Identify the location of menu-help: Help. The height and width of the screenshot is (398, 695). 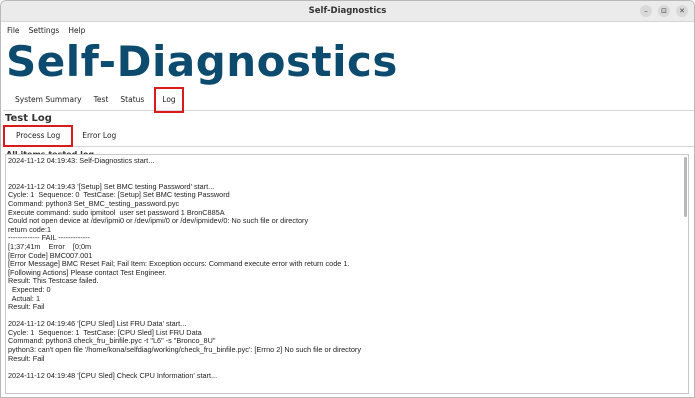
(76, 30).